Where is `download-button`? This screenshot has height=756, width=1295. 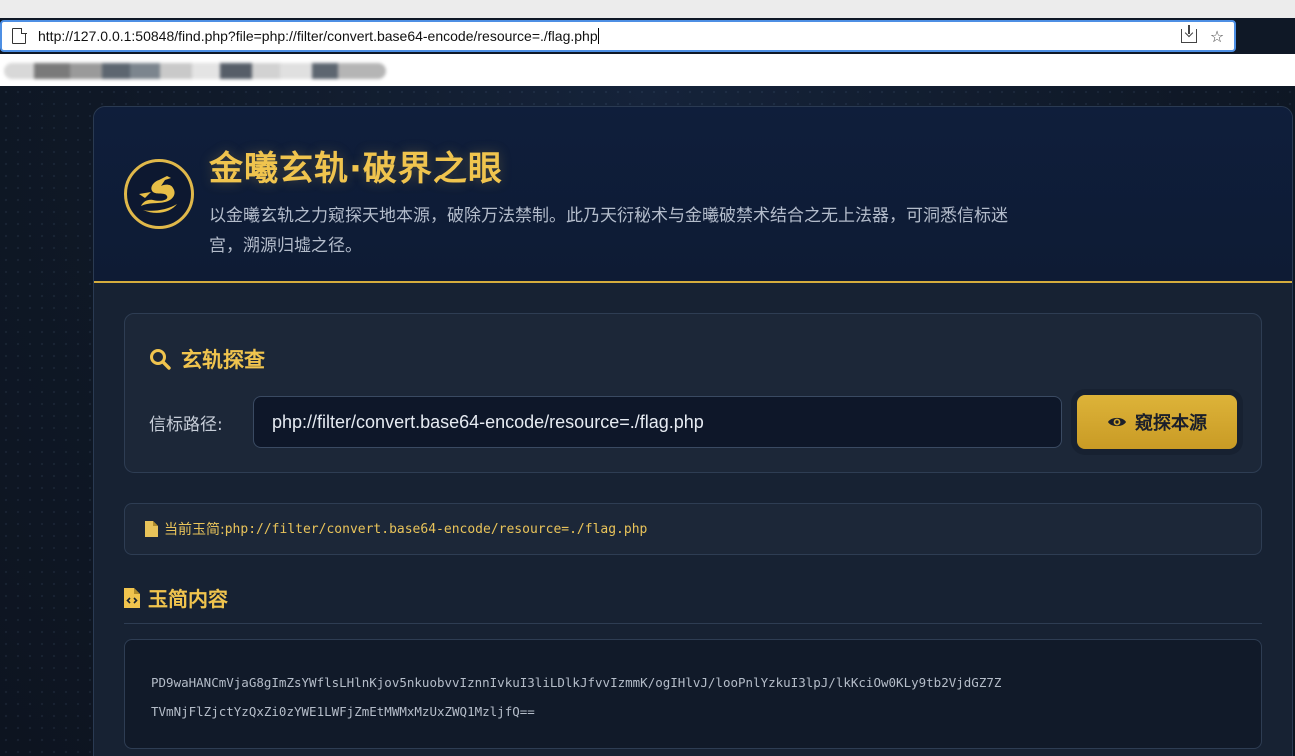 download-button is located at coordinates (1189, 36).